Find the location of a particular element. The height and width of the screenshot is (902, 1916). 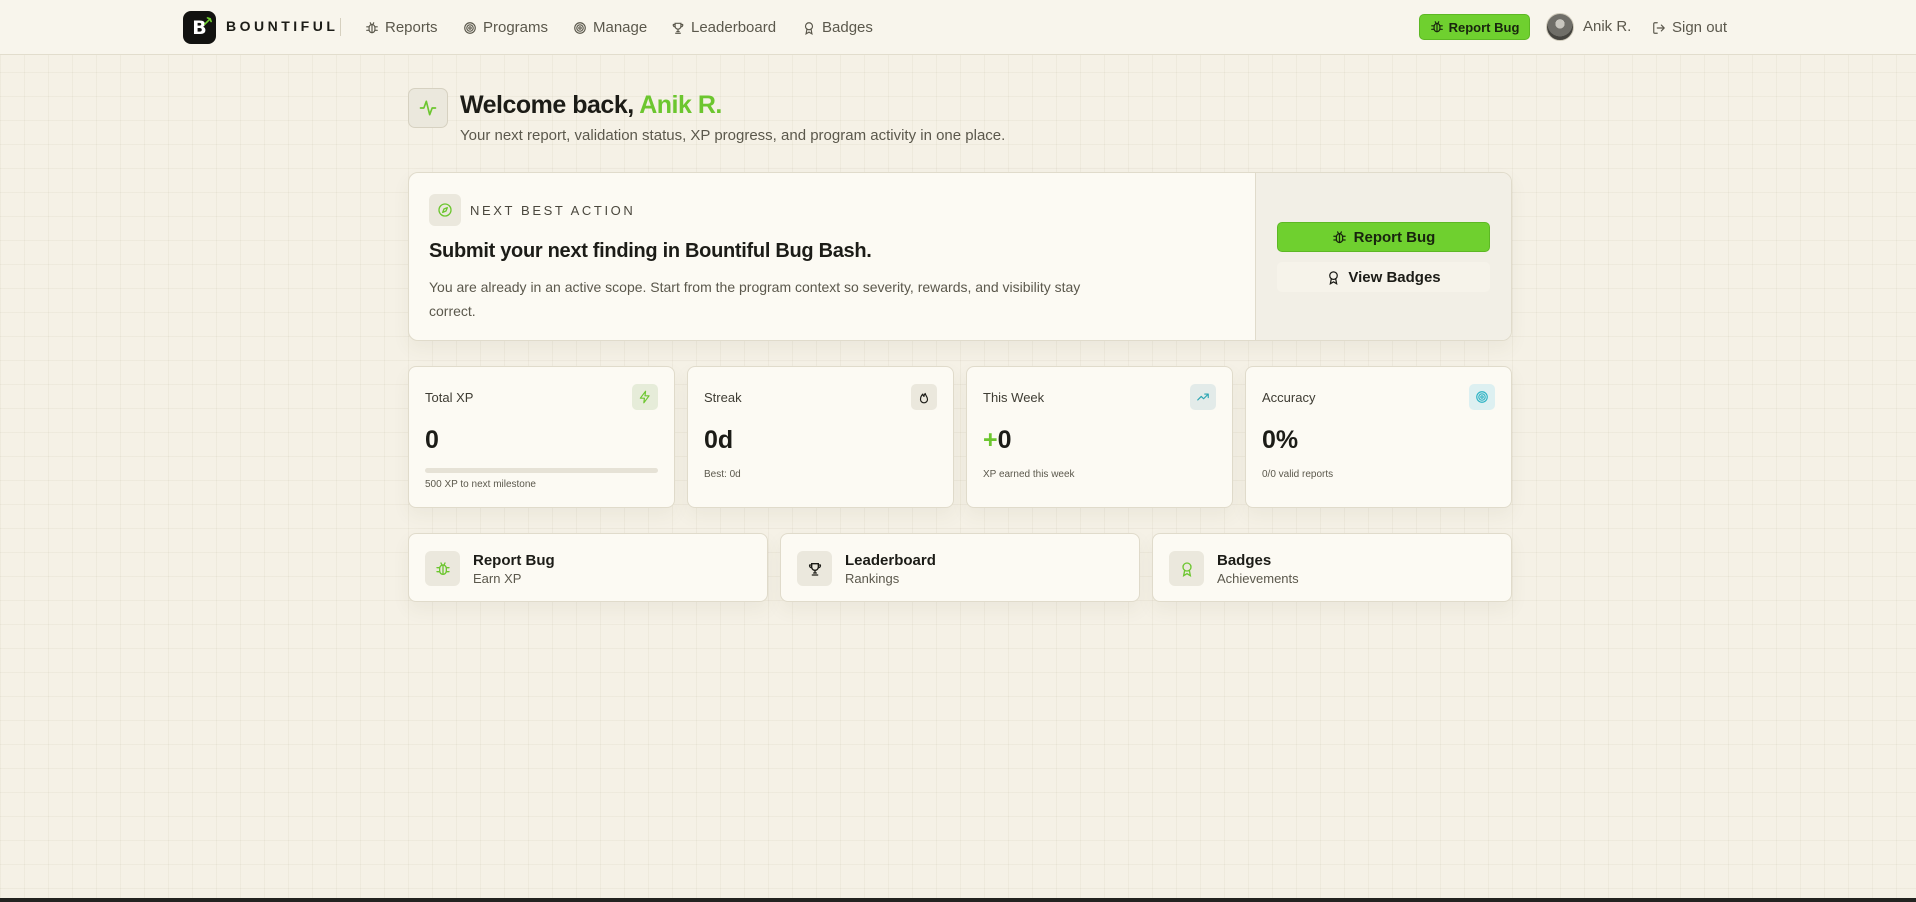

user-name: Anik R. is located at coordinates (1607, 26).